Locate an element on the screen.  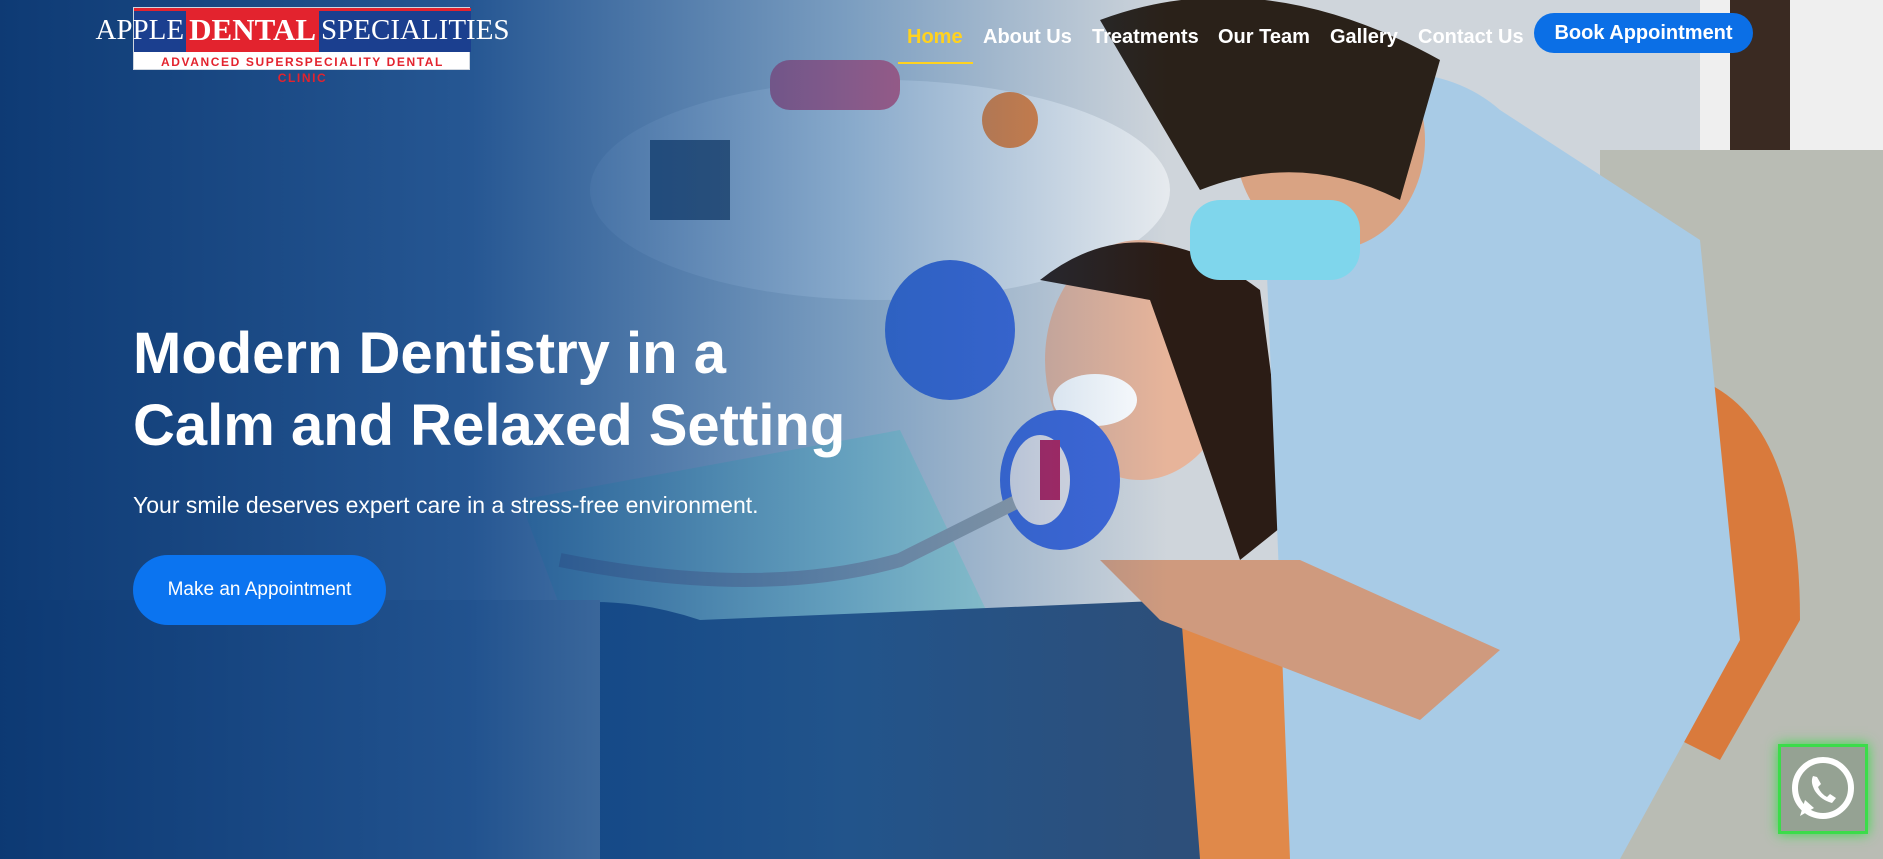
make-appointment-button: Make an Appointment is located at coordinates (259, 590).